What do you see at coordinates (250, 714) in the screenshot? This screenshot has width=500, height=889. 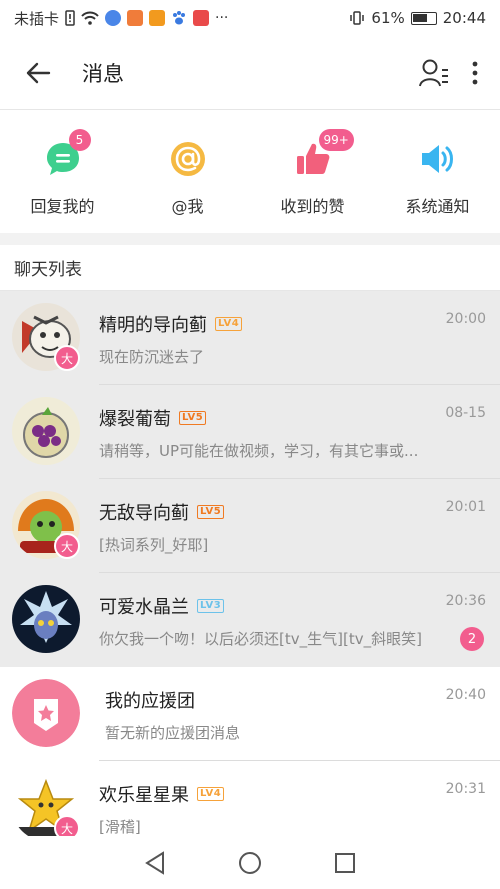 I see `chat-row: 我的应援团 20:40 暂无新的应援团消息` at bounding box center [250, 714].